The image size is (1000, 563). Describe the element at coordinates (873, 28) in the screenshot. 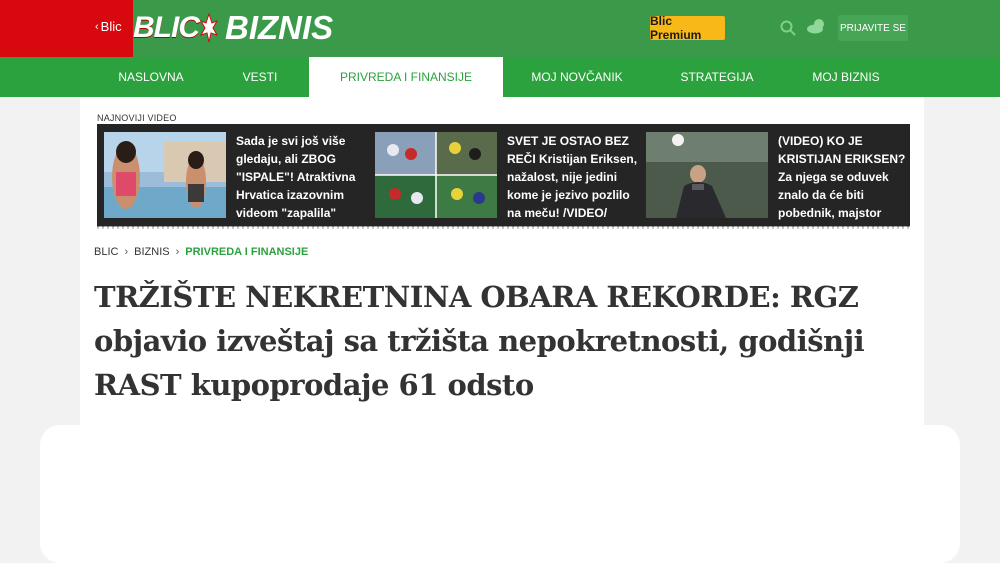

I see `login-button: PRIJAVITE SE` at that location.